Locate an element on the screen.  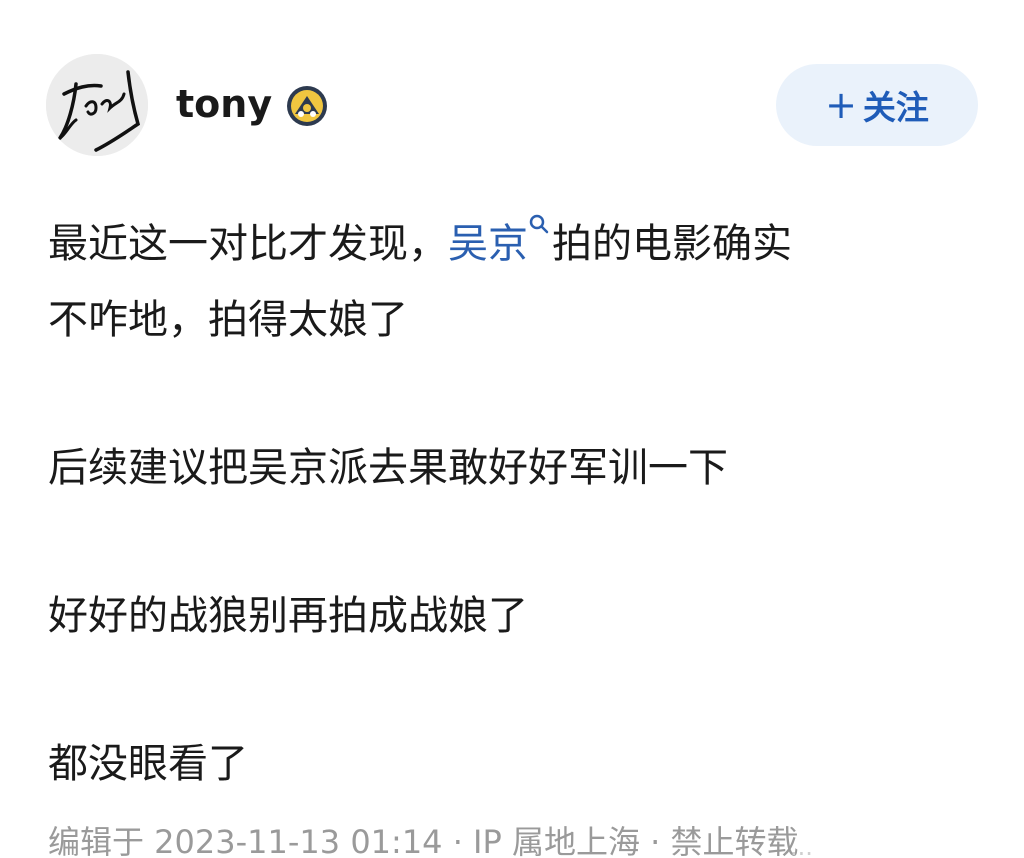
content-line-1-prefix: 最近这一对比才发现， is located at coordinates (248, 244).